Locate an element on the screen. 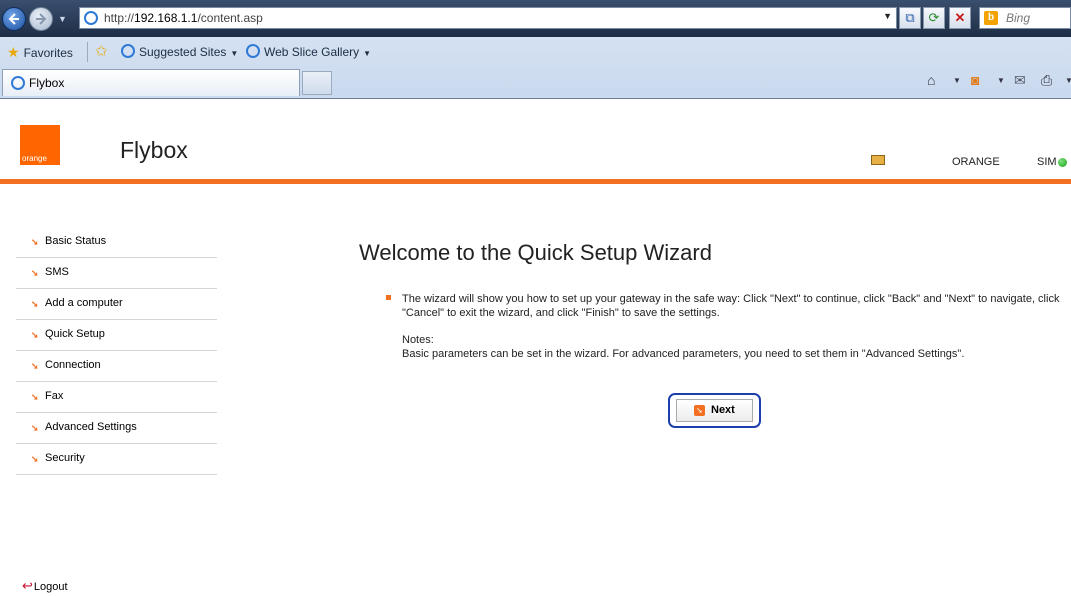 This screenshot has height=596, width=1071. next-button-focus-ring: ➘ Next is located at coordinates (714, 410).